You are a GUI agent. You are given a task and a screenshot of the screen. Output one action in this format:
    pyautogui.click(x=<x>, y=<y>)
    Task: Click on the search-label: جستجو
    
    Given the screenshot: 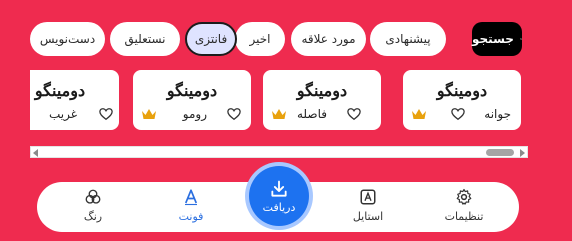 What is the action you would take?
    pyautogui.click(x=493, y=39)
    